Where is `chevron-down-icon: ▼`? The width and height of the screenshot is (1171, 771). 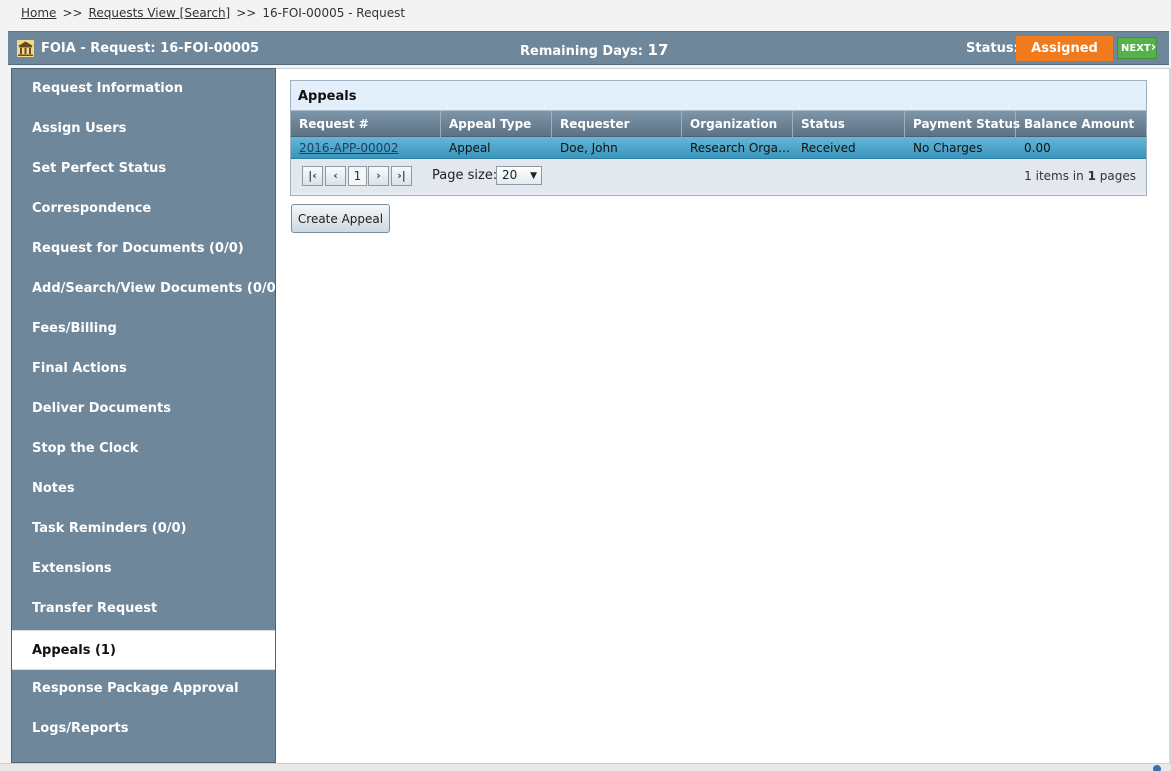 chevron-down-icon: ▼ is located at coordinates (533, 176).